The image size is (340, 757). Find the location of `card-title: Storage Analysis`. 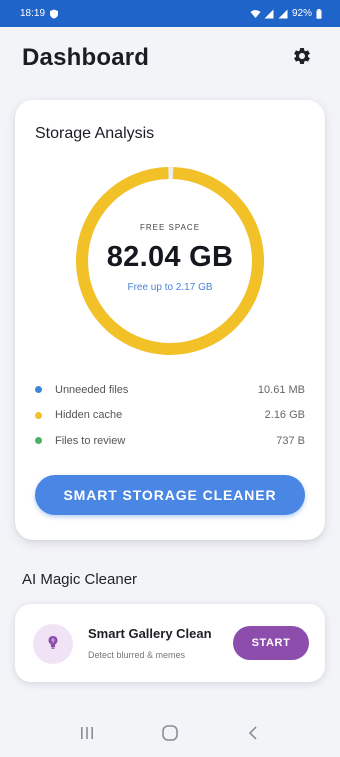

card-title: Storage Analysis is located at coordinates (95, 133).